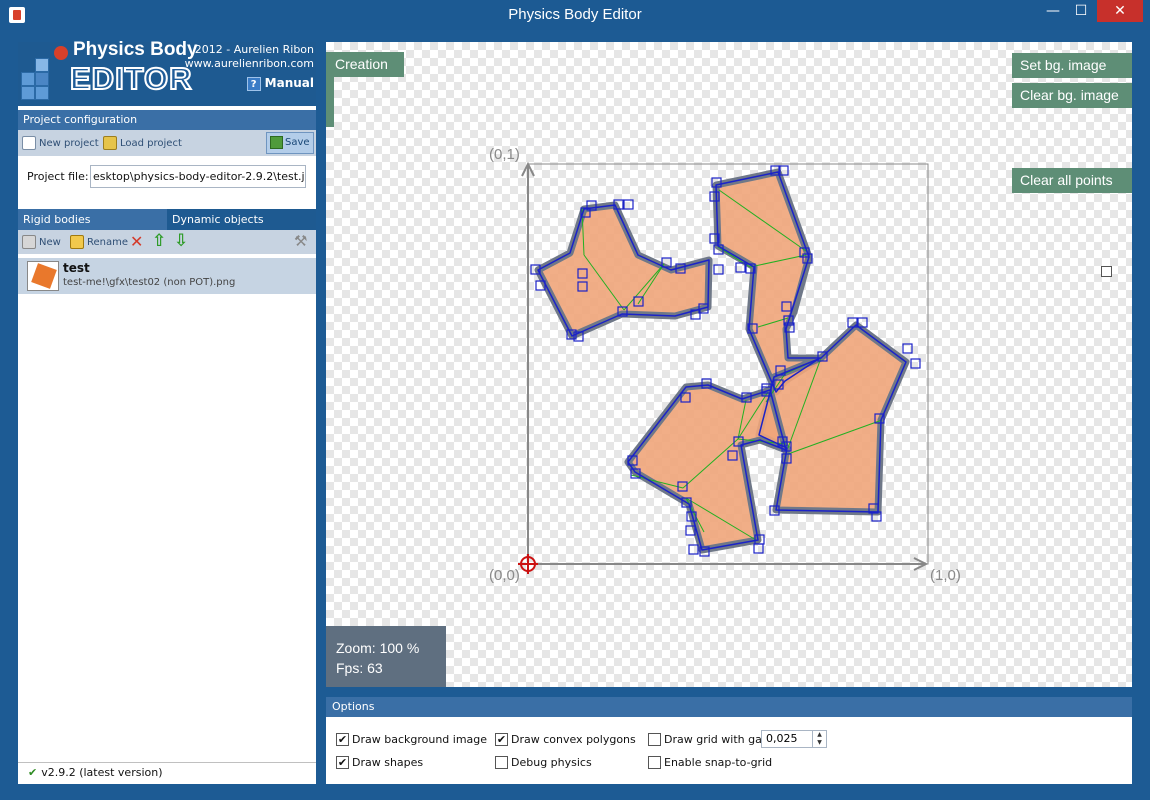  Describe the element at coordinates (29, 242) in the screenshot. I see `plus-icon` at that location.